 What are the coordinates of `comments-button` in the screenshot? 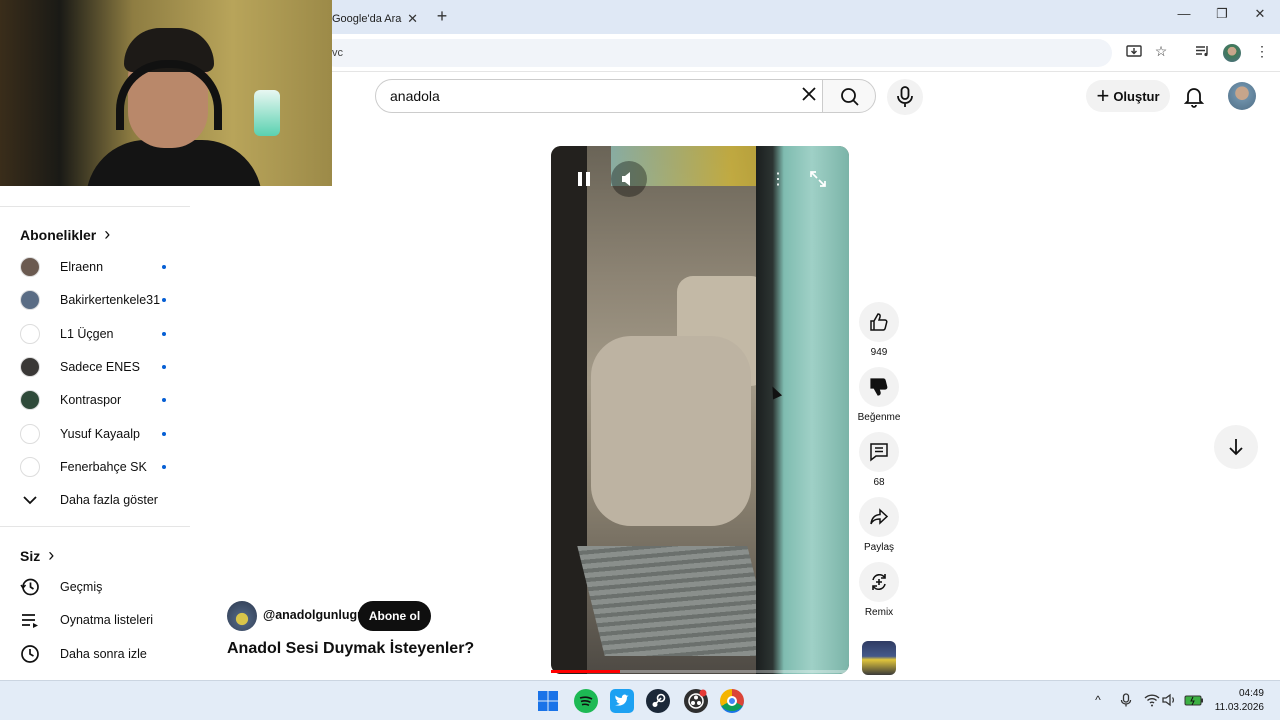 It's located at (879, 452).